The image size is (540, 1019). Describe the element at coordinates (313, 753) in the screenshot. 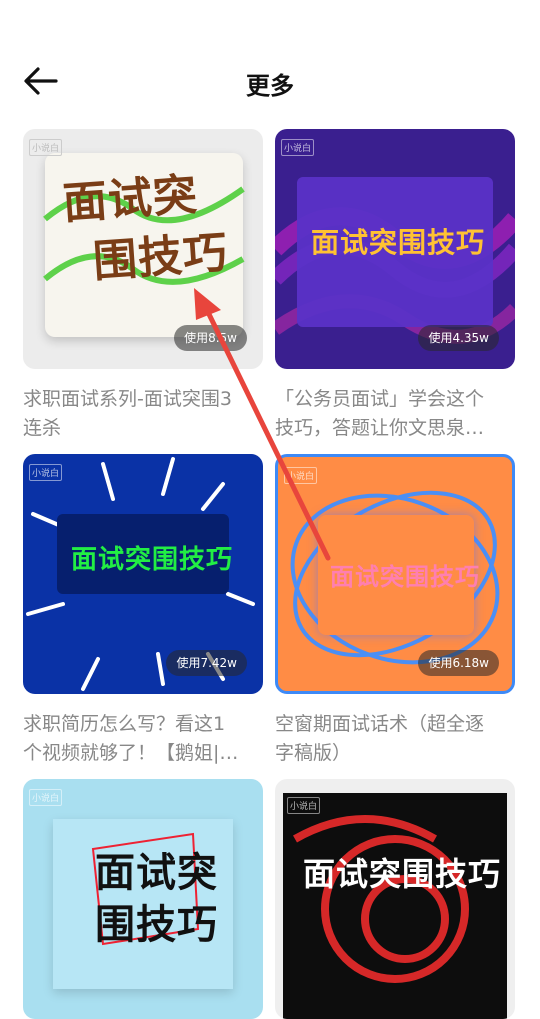

I see `title-line-2: 字稿版）` at that location.